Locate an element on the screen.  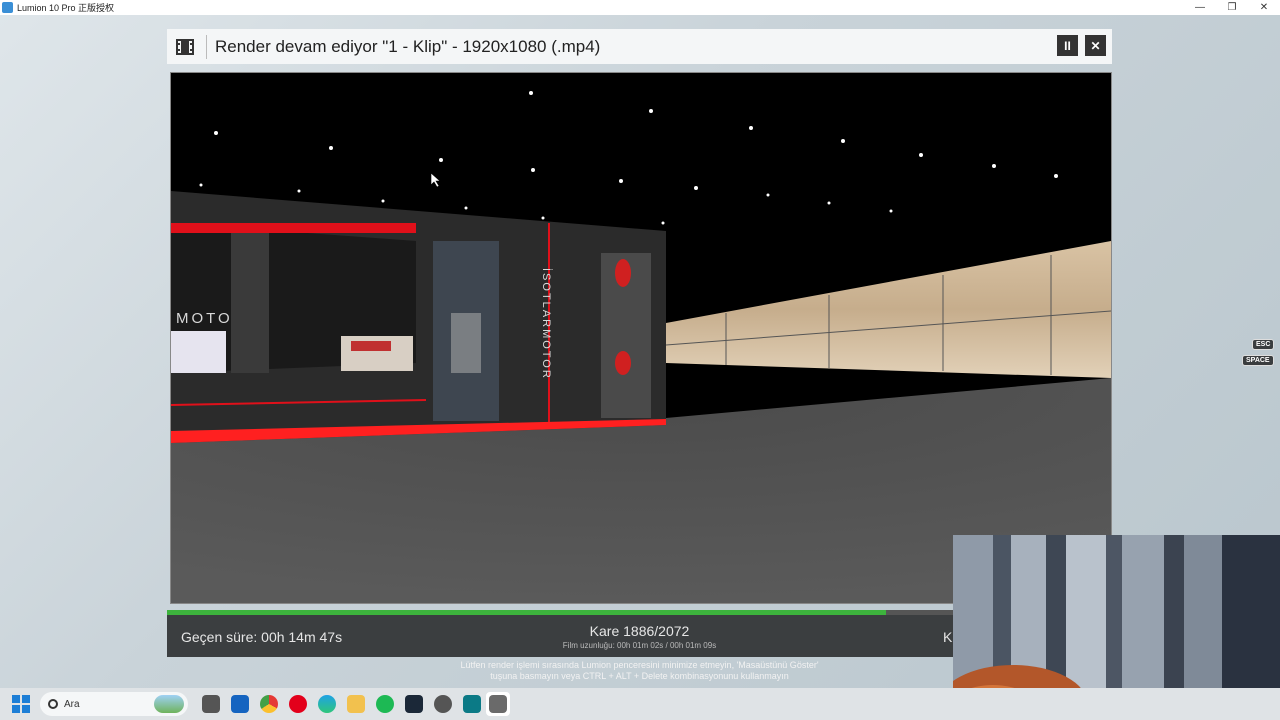
film-icon is located at coordinates (185, 46).